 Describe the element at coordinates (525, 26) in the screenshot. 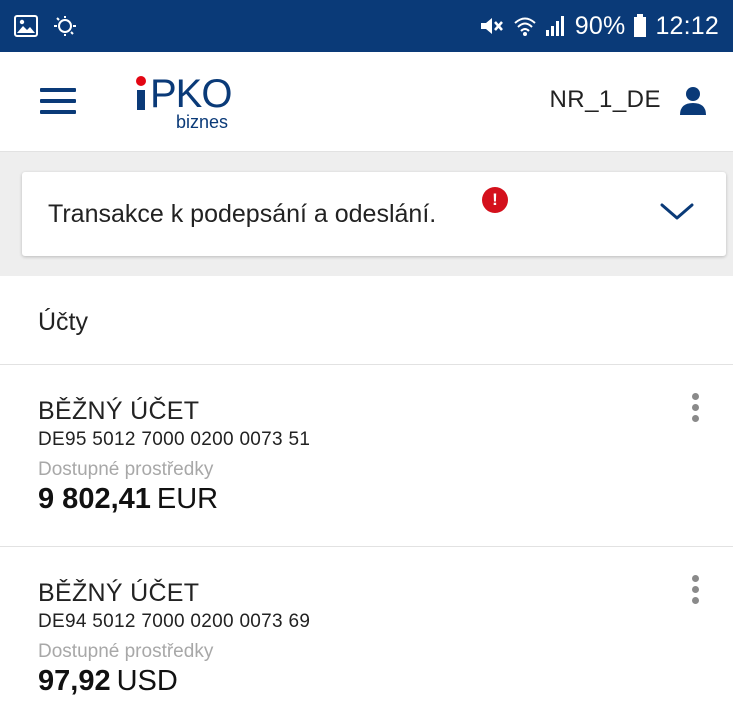

I see `wifi-icon` at that location.